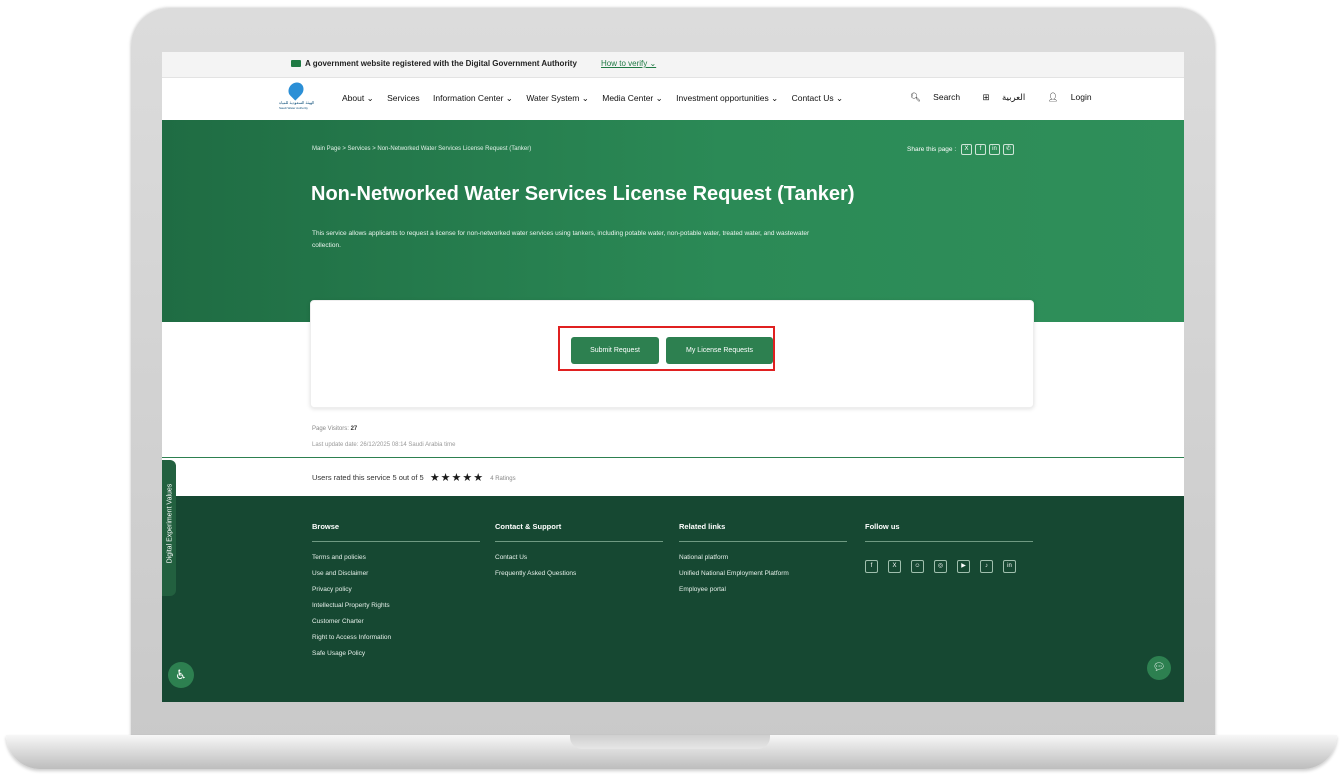 The image size is (1343, 777). Describe the element at coordinates (932, 150) in the screenshot. I see `share-label: Share this page :` at that location.